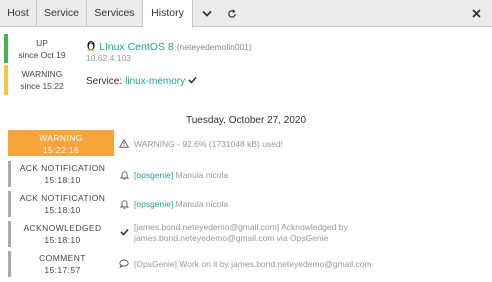 The width and height of the screenshot is (492, 282). What do you see at coordinates (42, 43) in the screenshot?
I see `host-state-label: UP` at bounding box center [42, 43].